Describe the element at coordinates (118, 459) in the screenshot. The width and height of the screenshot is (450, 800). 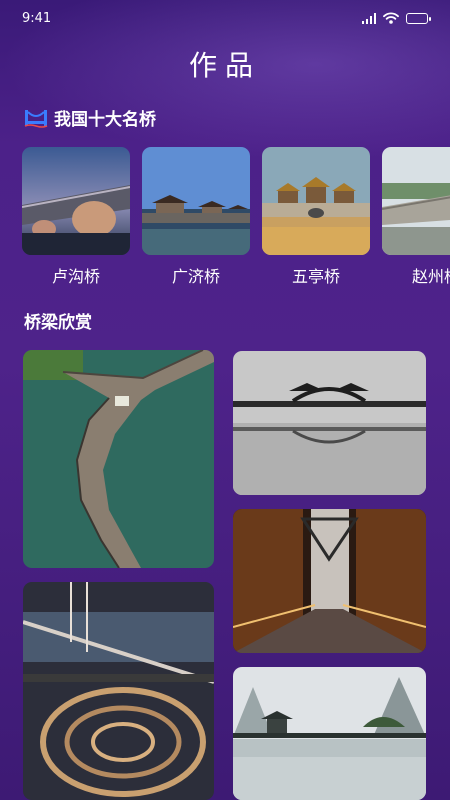
I see `winding-boardwalk-photo` at that location.